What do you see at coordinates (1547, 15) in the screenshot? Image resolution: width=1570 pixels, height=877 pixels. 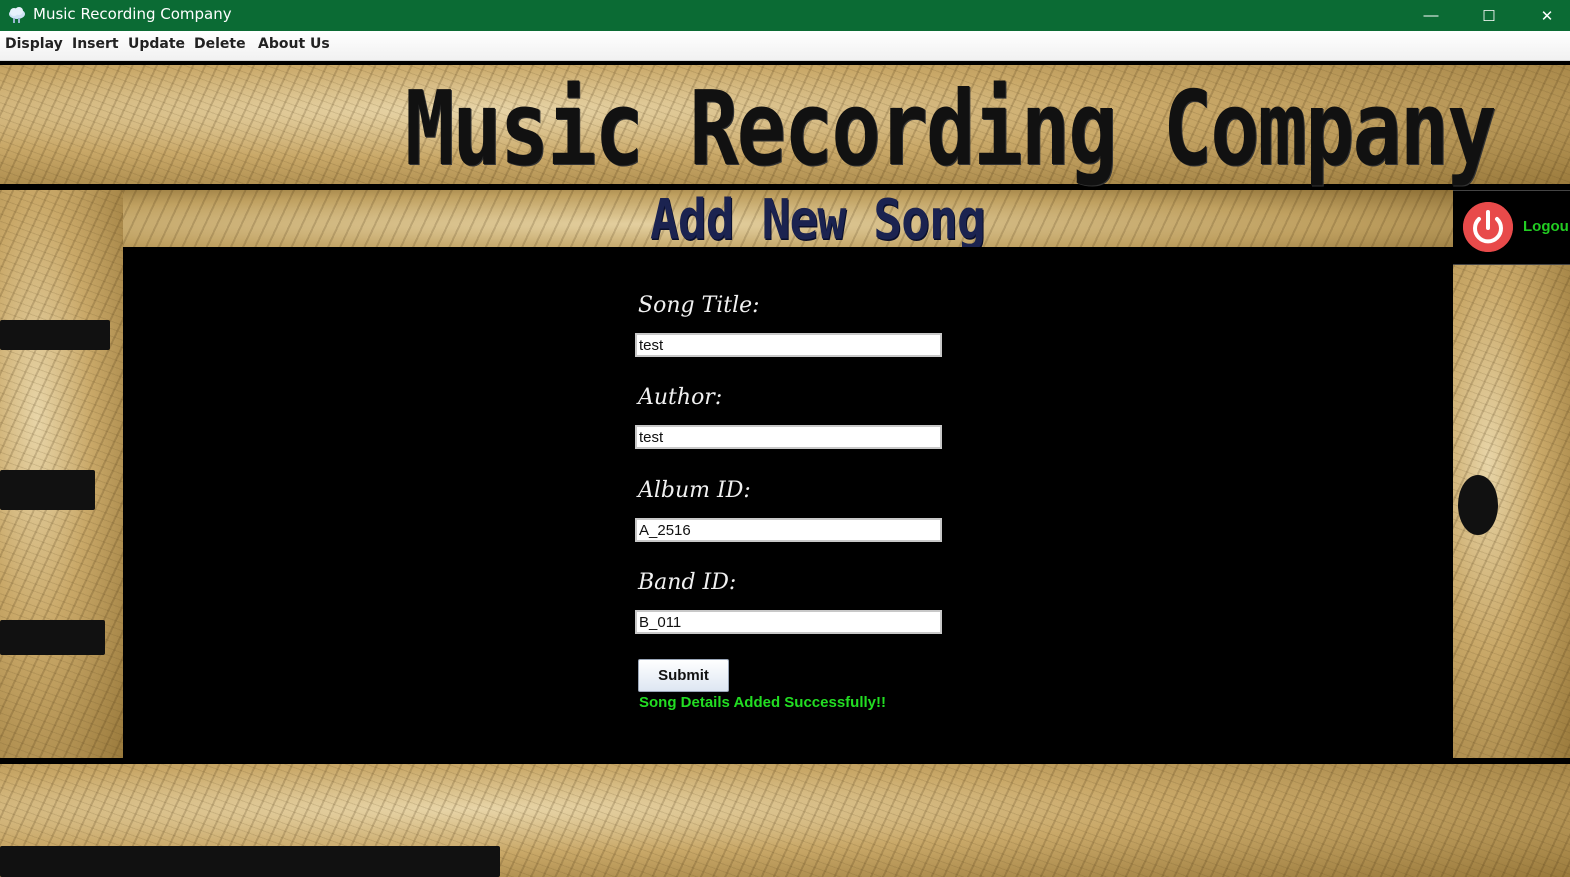 I see `close-button: ✕` at bounding box center [1547, 15].